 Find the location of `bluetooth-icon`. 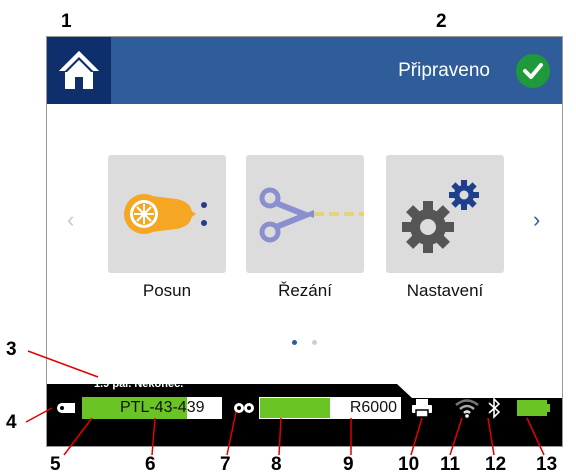

bluetooth-icon is located at coordinates (494, 408).